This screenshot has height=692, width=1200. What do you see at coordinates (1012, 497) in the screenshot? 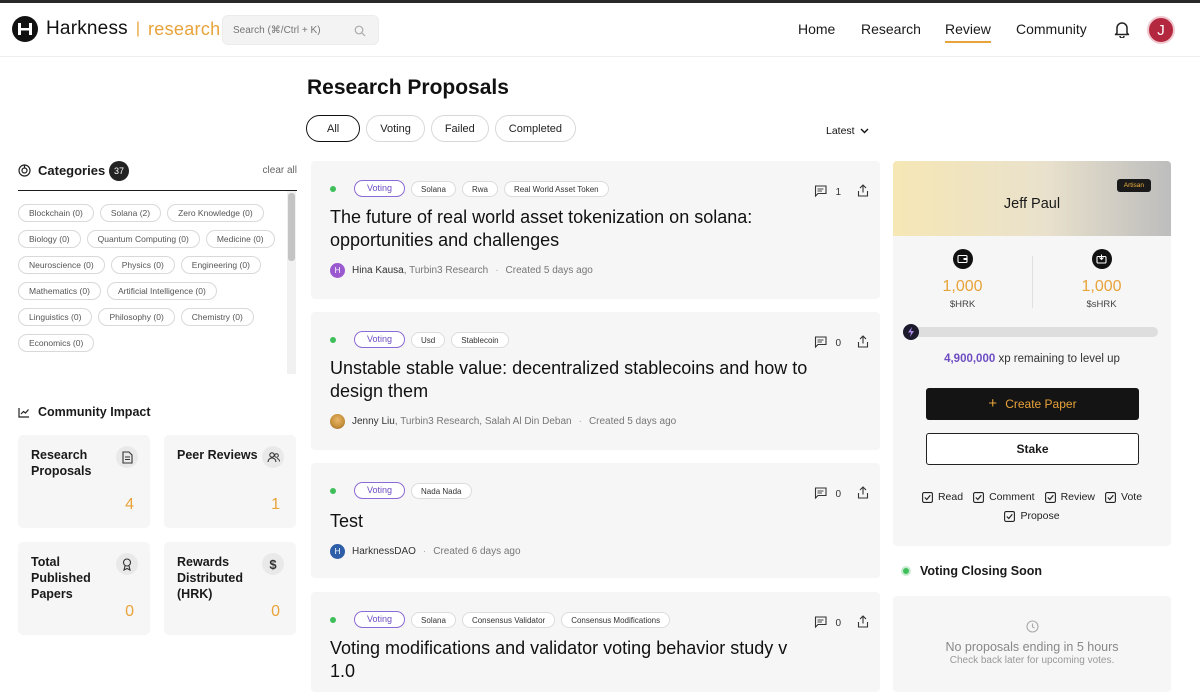
I see `permission-label: Comment` at bounding box center [1012, 497].